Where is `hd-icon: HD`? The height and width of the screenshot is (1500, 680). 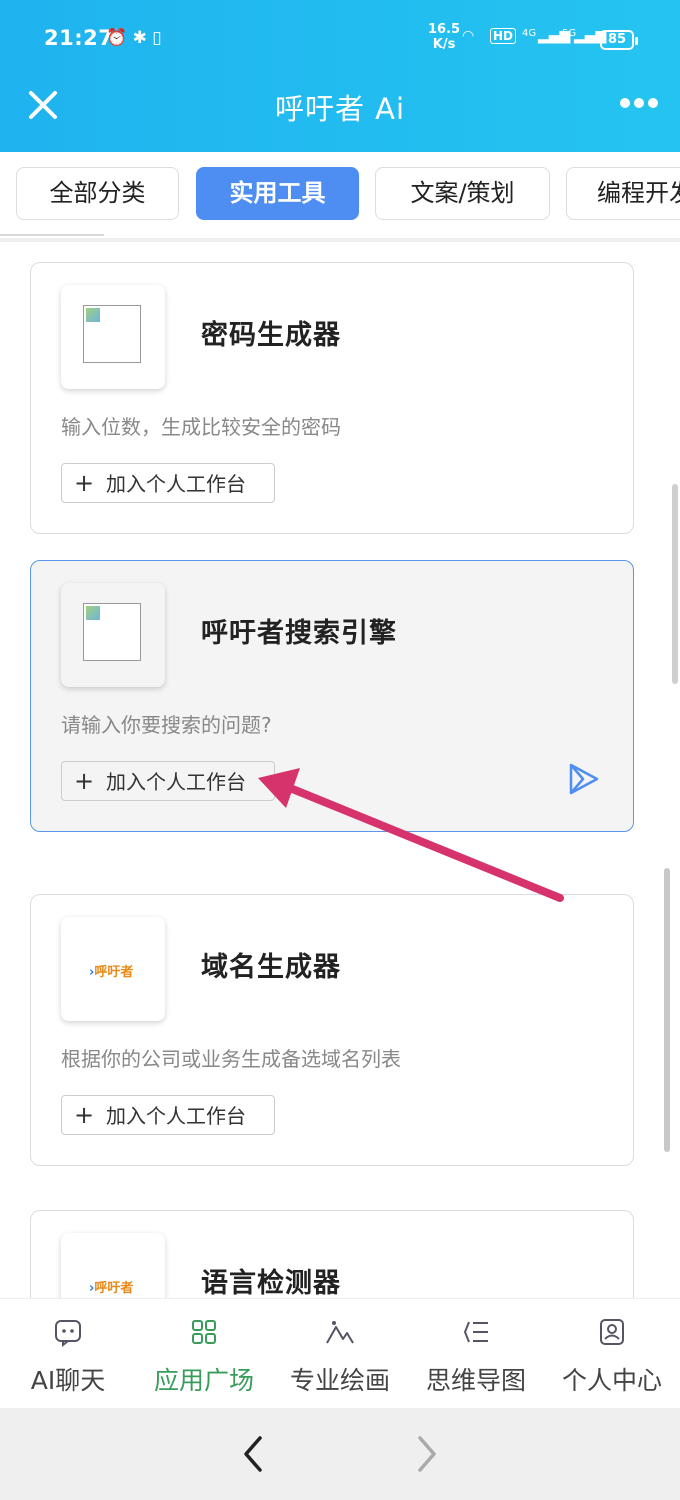 hd-icon: HD is located at coordinates (503, 36).